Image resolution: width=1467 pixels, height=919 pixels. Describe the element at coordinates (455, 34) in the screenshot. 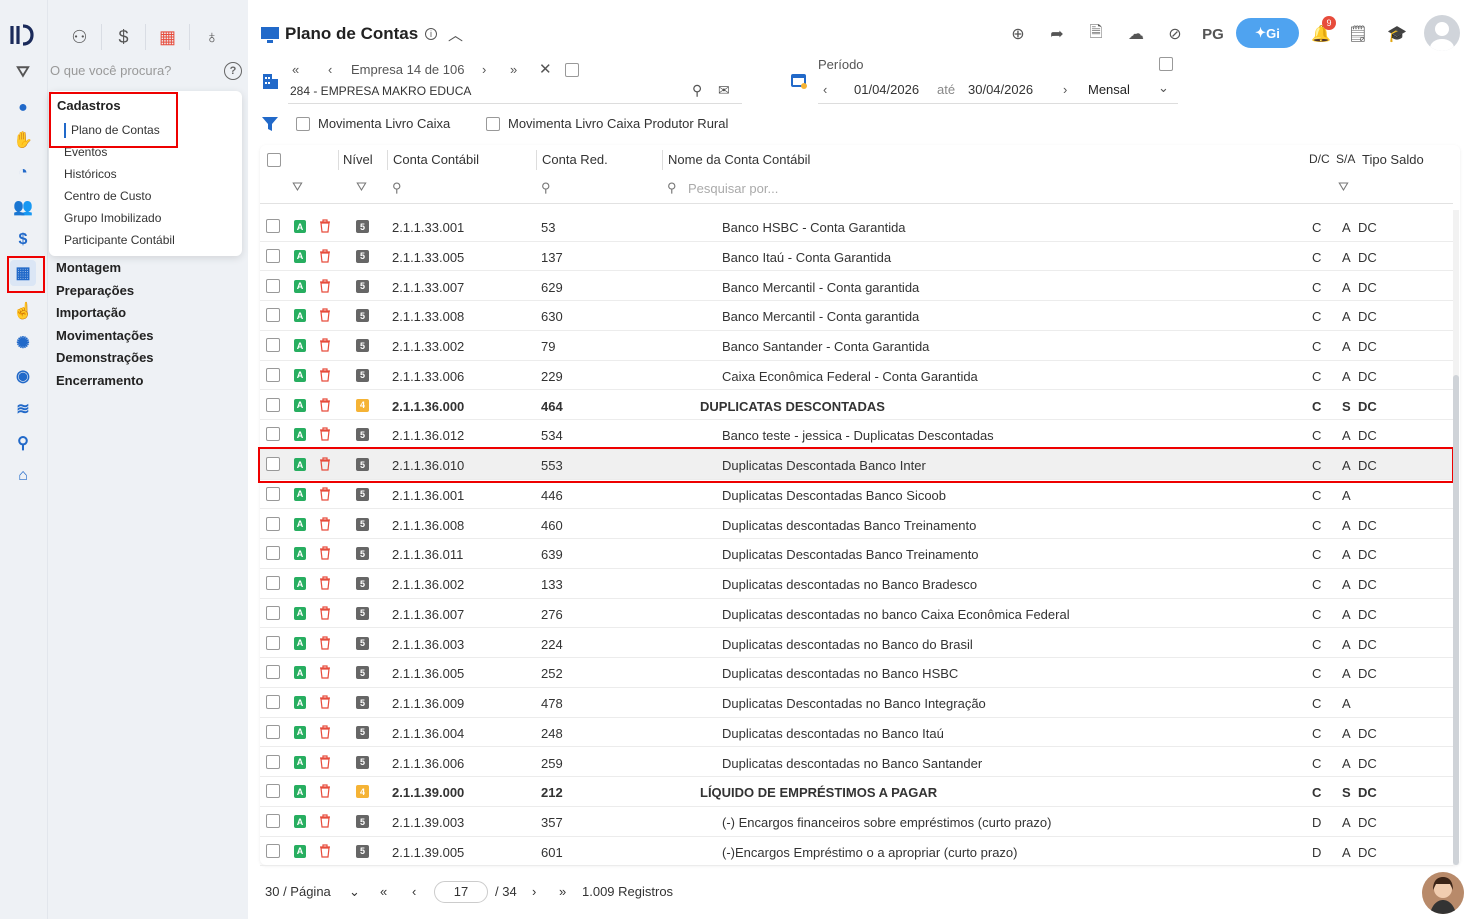

I see `collapse-chevron-icon: ︿` at that location.